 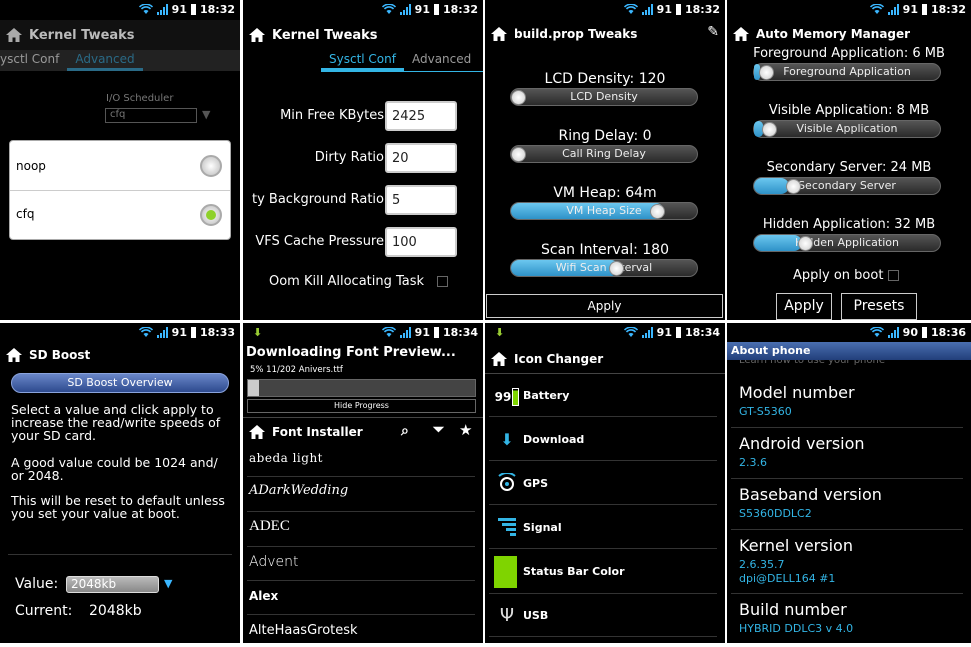 What do you see at coordinates (37, 584) in the screenshot?
I see `value-label: Value:` at bounding box center [37, 584].